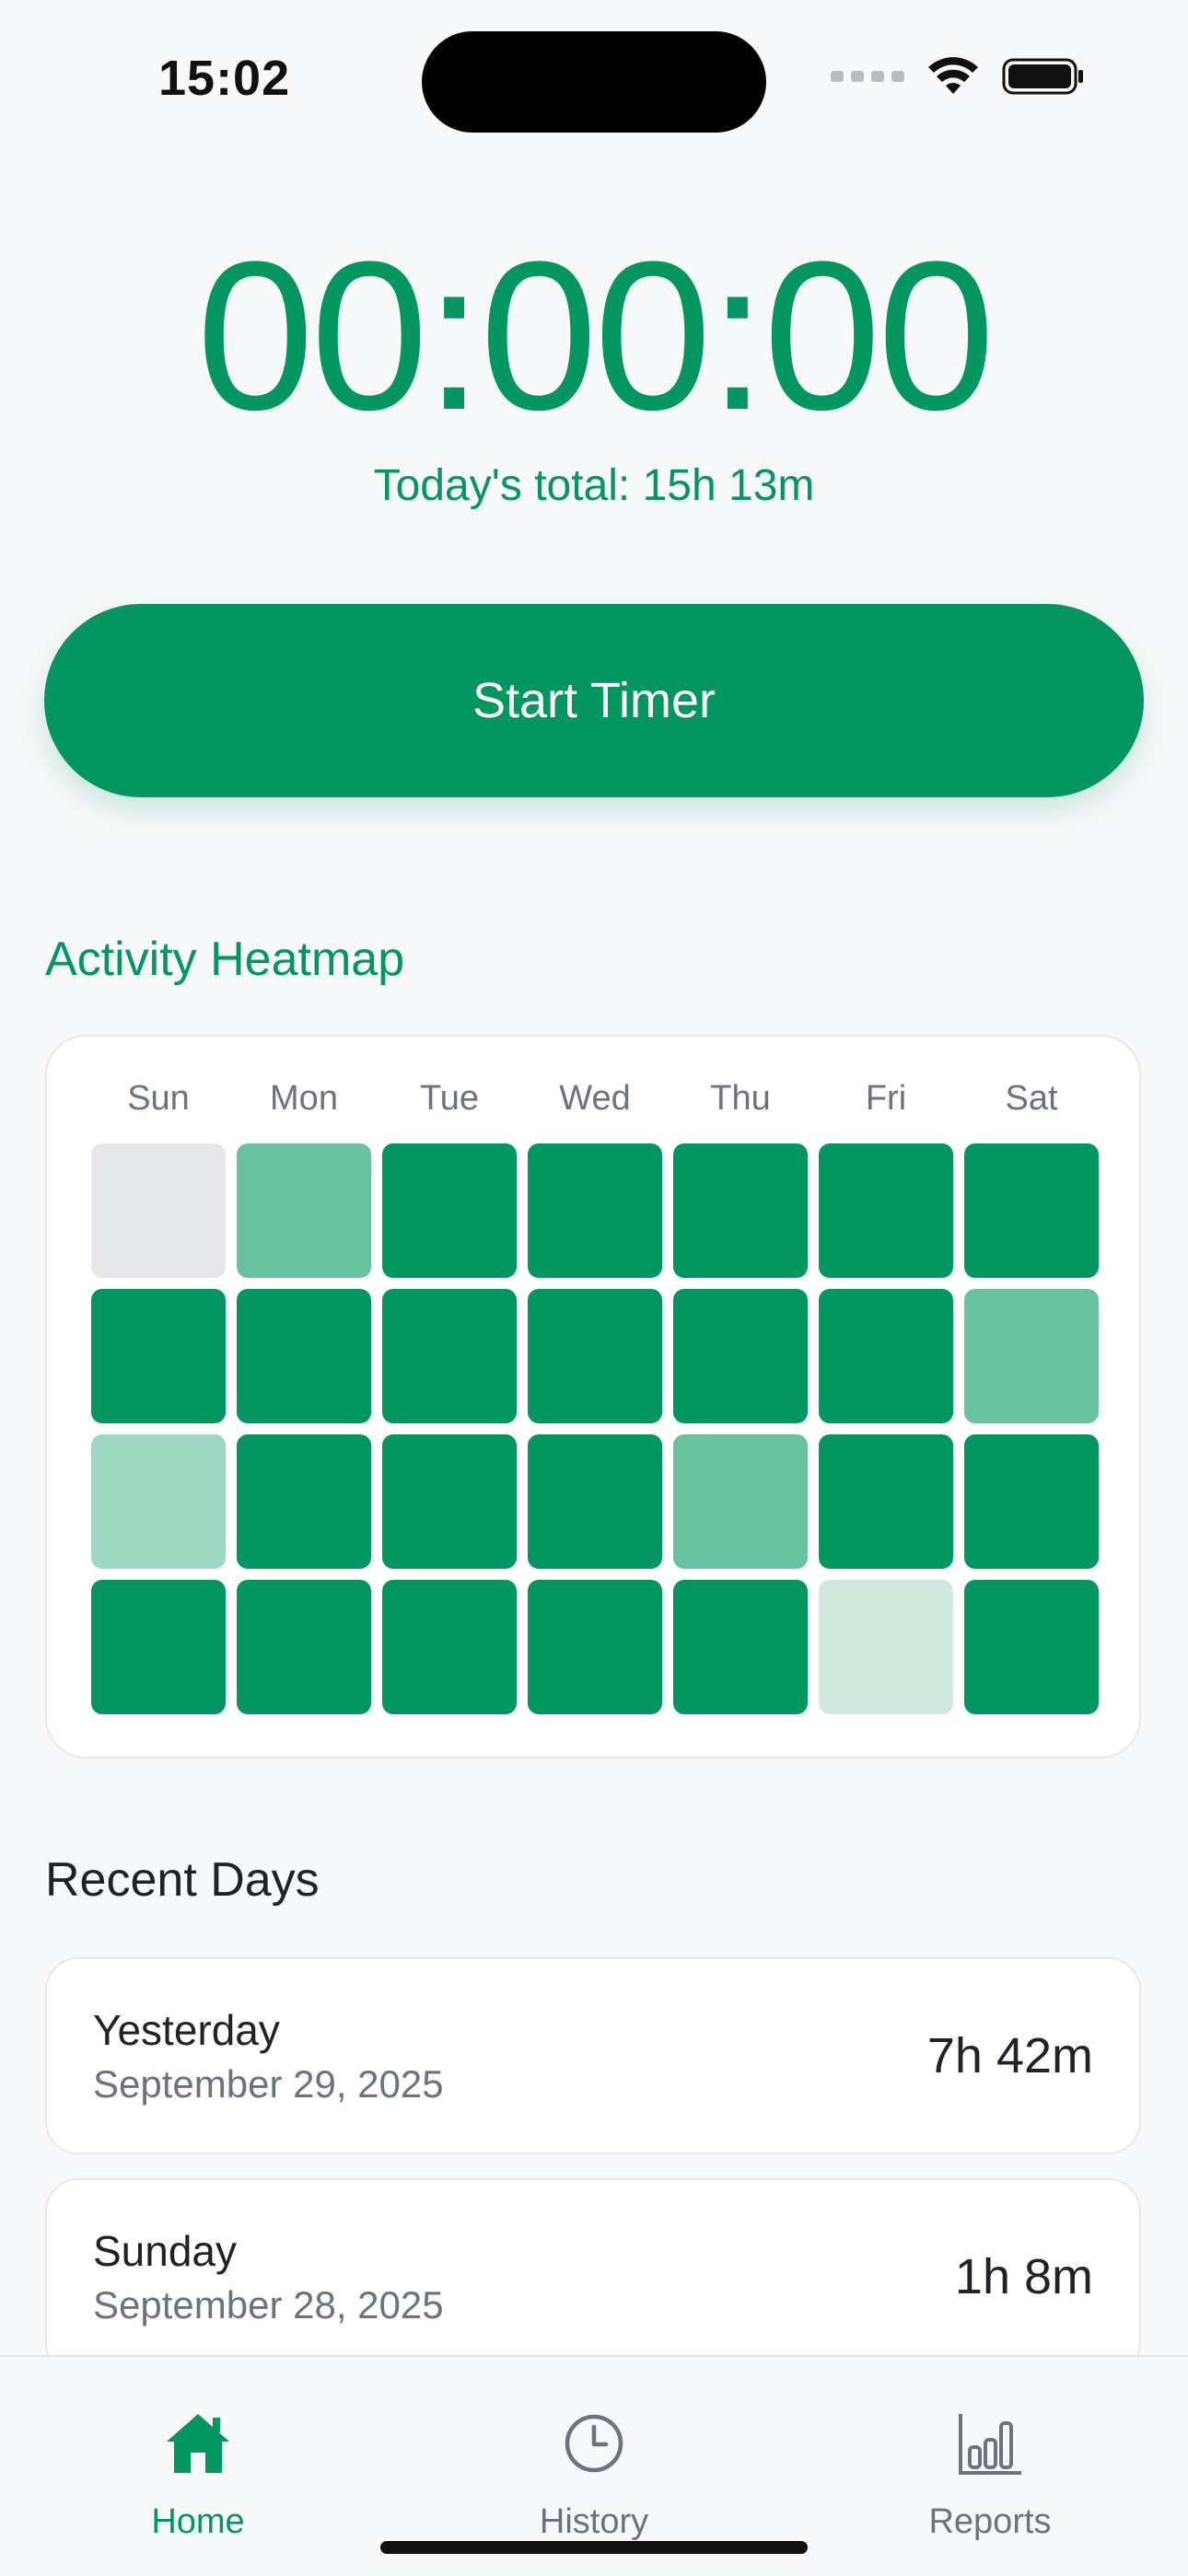 The image size is (1188, 2576). What do you see at coordinates (990, 2521) in the screenshot?
I see `tab-label: Reports` at bounding box center [990, 2521].